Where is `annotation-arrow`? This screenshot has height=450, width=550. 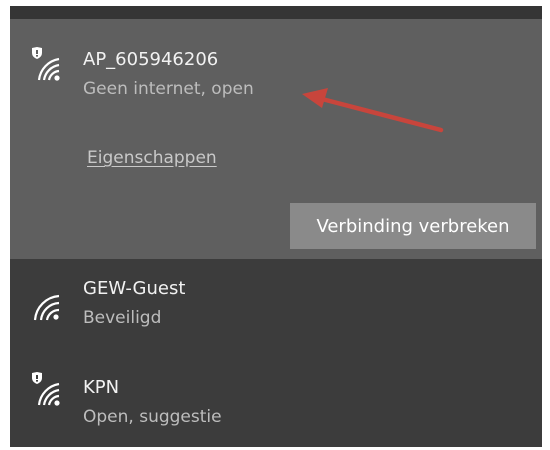
annotation-arrow is located at coordinates (373, 110).